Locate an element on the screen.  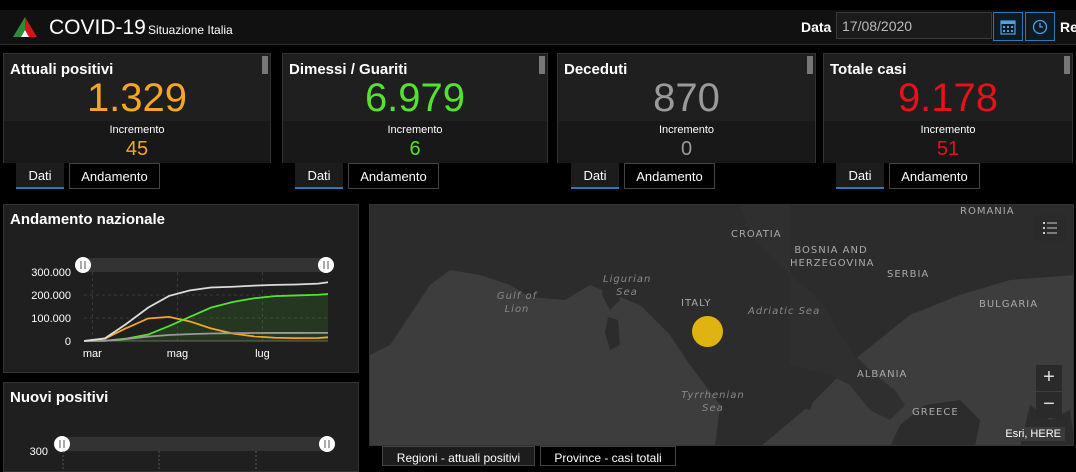
x-tick-label: lug is located at coordinates (262, 354).